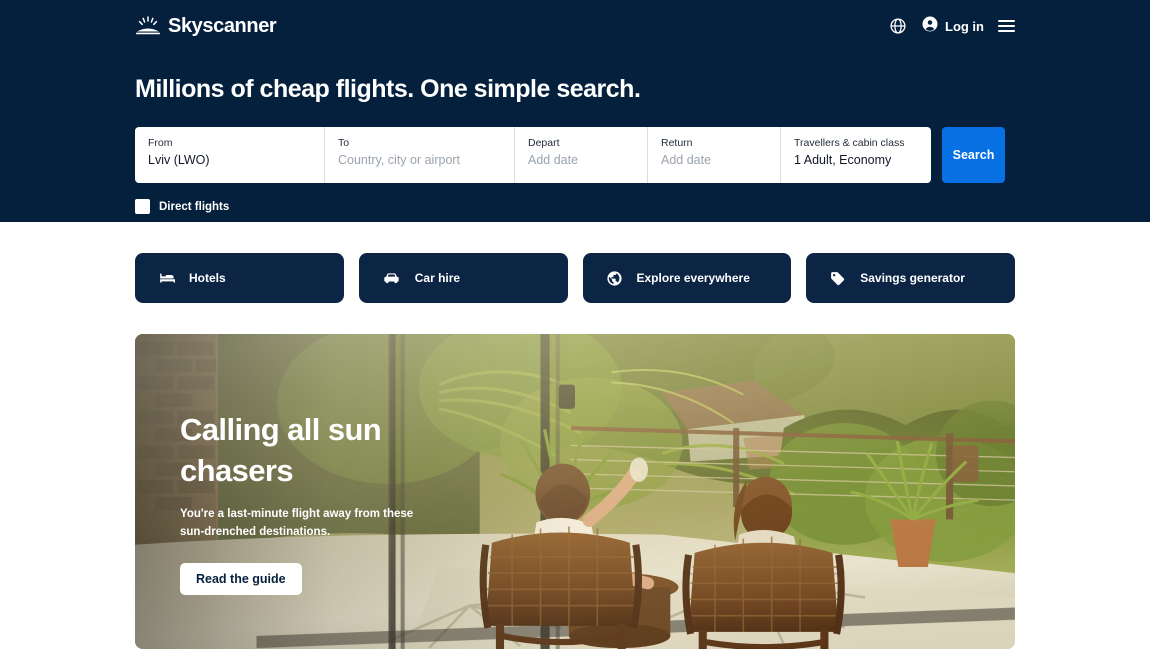 This screenshot has height=657, width=1150. I want to click on top-navigation-bar: Skyscanner Log in, so click(575, 26).